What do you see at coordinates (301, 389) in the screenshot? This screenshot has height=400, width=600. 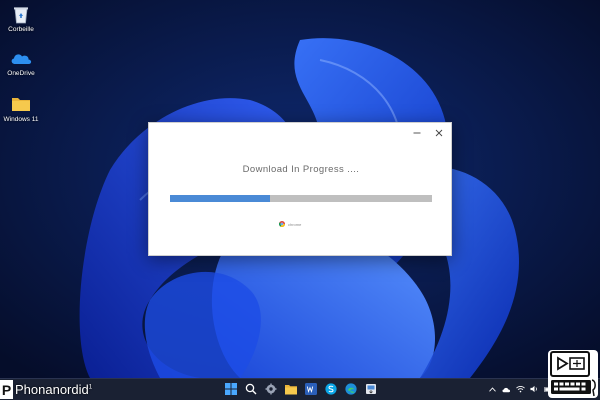 I see `taskbar-pinned-apps` at bounding box center [301, 389].